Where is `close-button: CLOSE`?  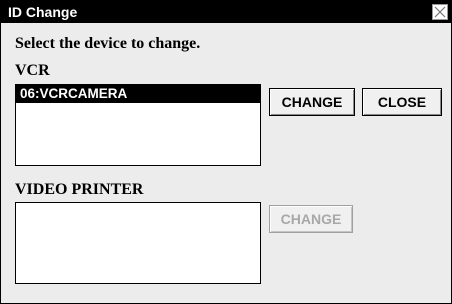 close-button: CLOSE is located at coordinates (402, 102).